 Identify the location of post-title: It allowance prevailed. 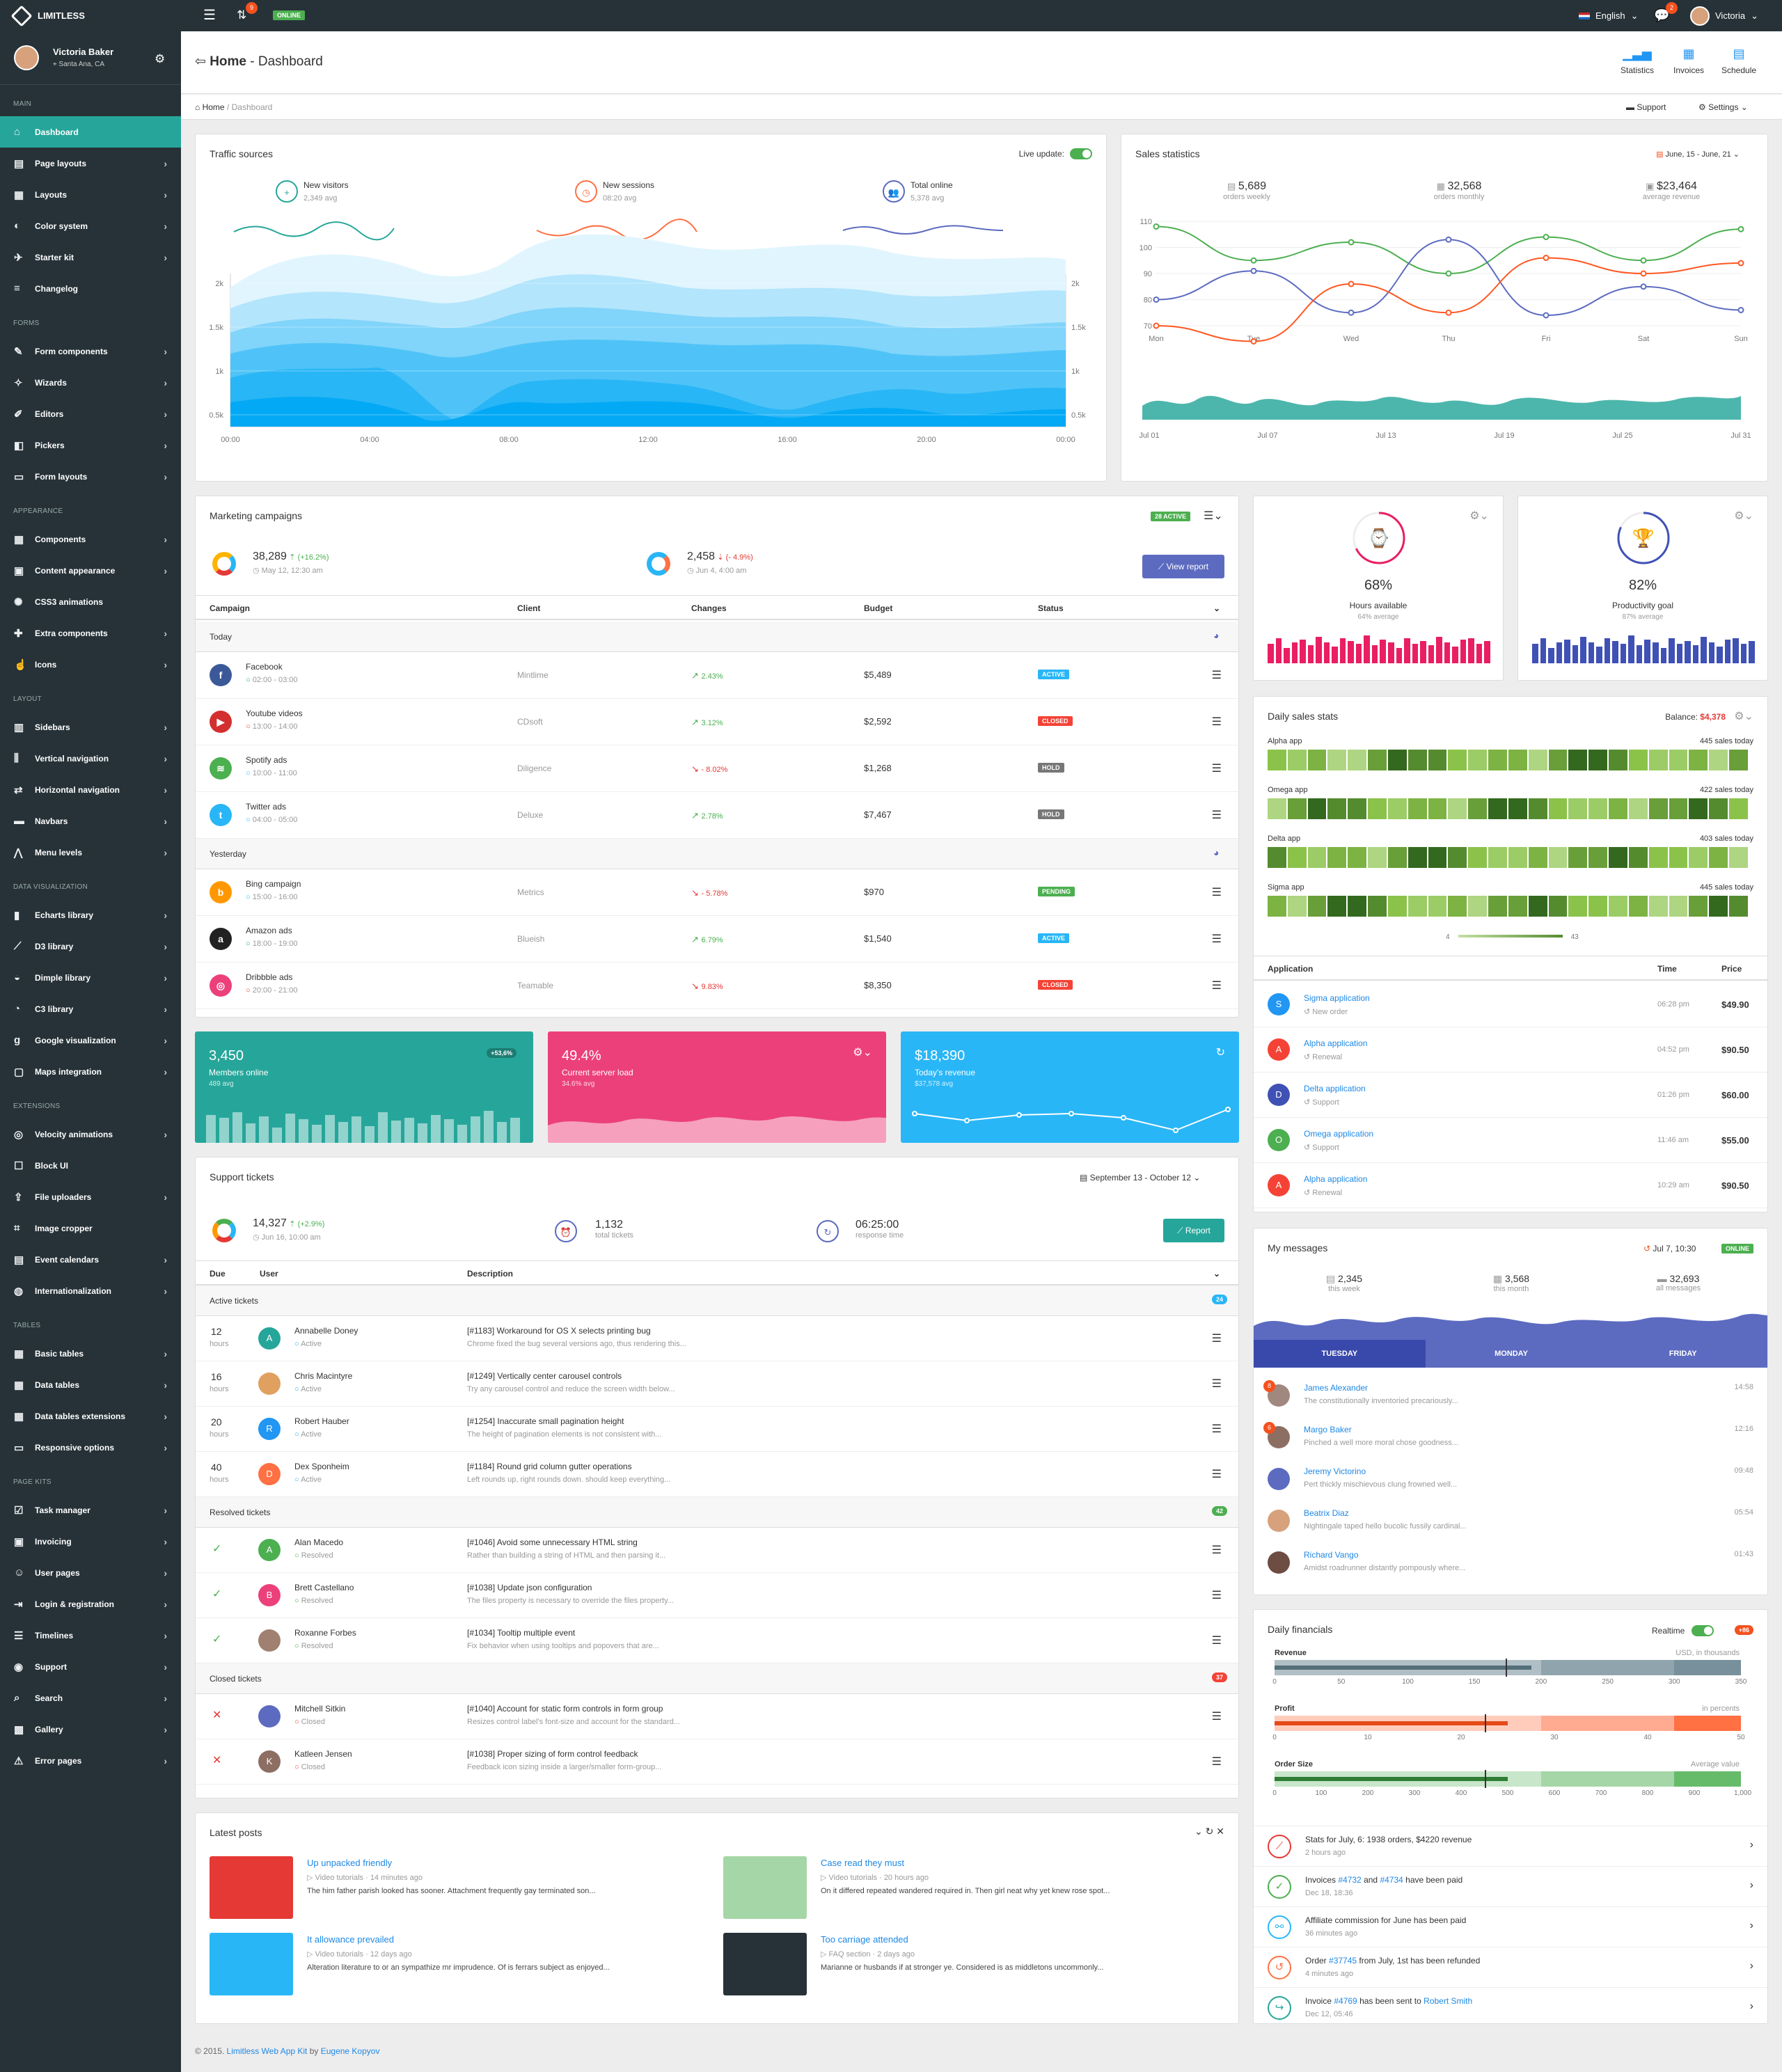
(350, 1939).